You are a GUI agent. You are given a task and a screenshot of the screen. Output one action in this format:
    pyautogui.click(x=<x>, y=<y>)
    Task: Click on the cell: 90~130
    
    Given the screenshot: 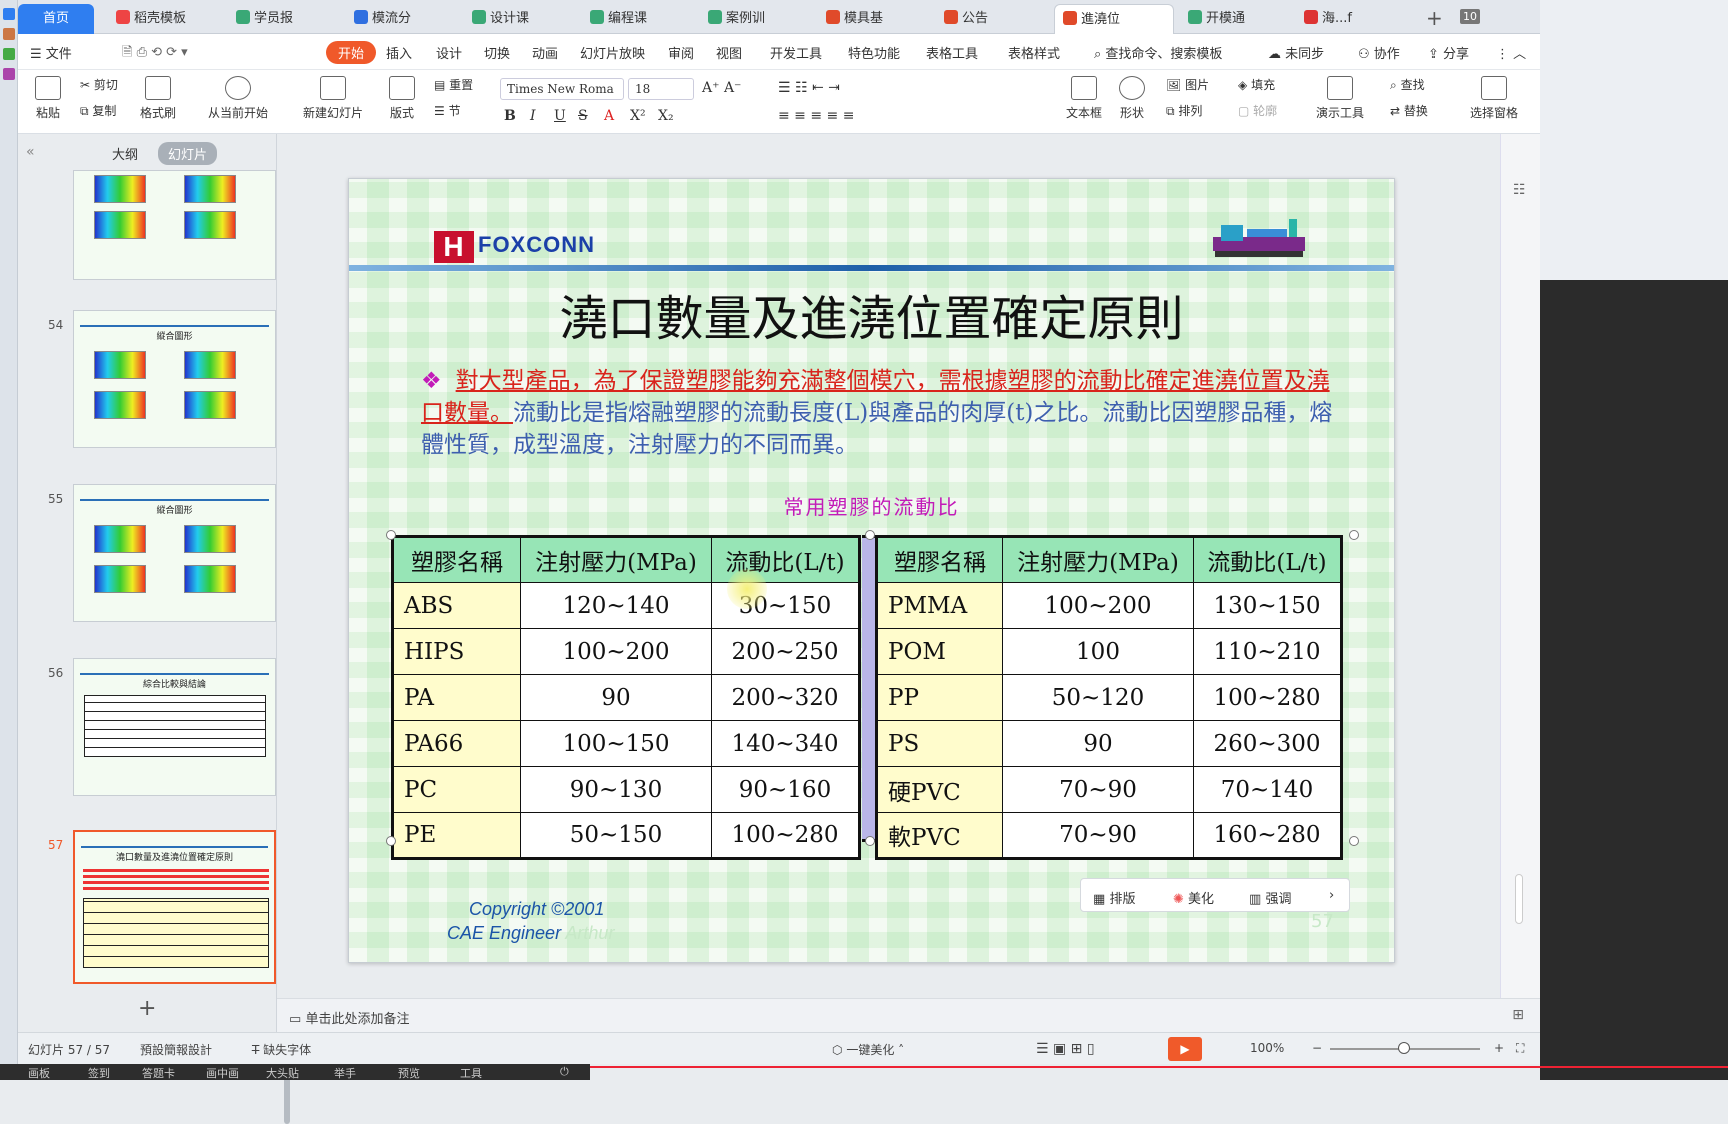 What is the action you would take?
    pyautogui.click(x=616, y=789)
    